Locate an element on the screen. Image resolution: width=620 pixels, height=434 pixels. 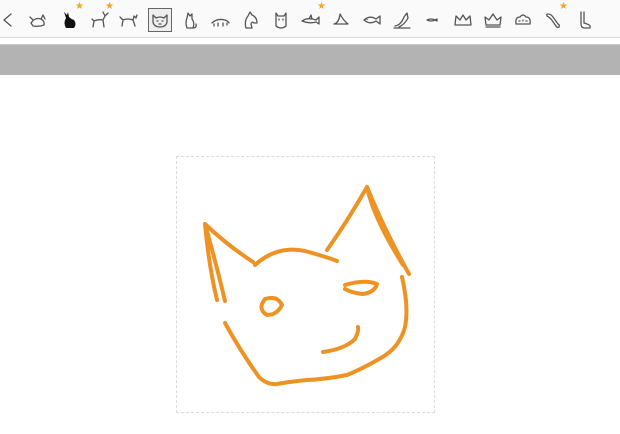
face-left-stroke is located at coordinates (242, 350).